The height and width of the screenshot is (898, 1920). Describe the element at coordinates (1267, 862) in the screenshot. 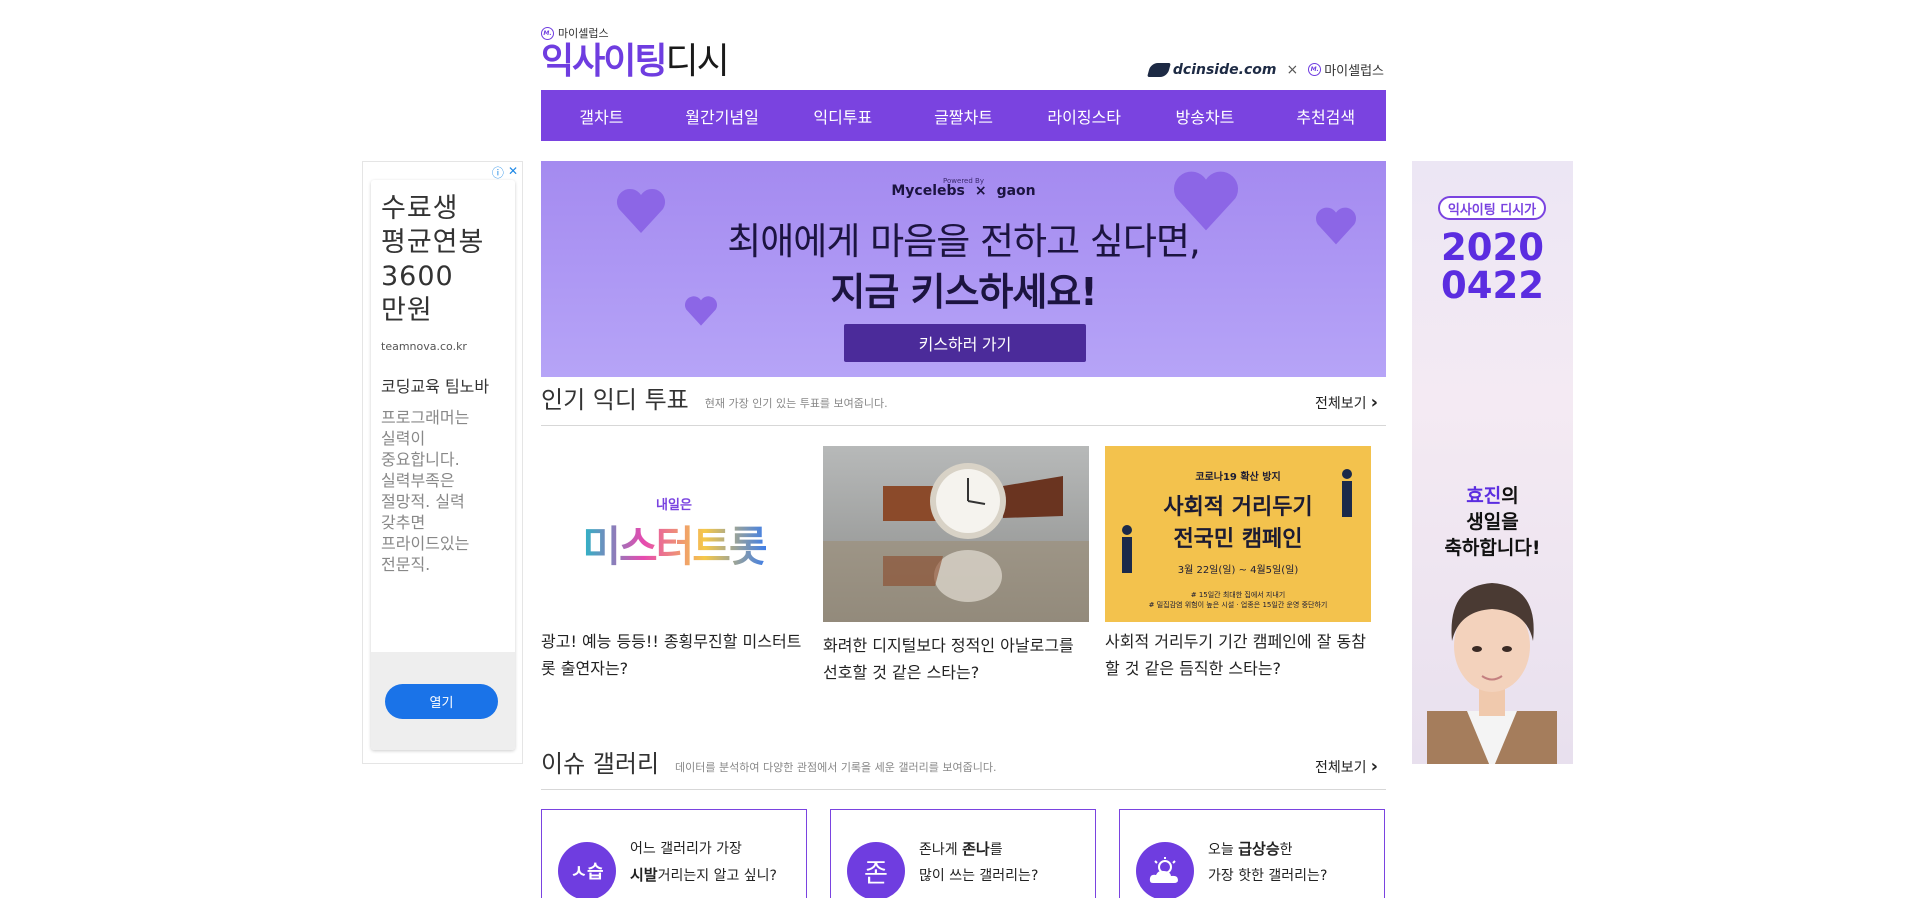

I see `issue-gallery-text: 오늘 급상승한 가장 핫한 갤러리는?` at that location.